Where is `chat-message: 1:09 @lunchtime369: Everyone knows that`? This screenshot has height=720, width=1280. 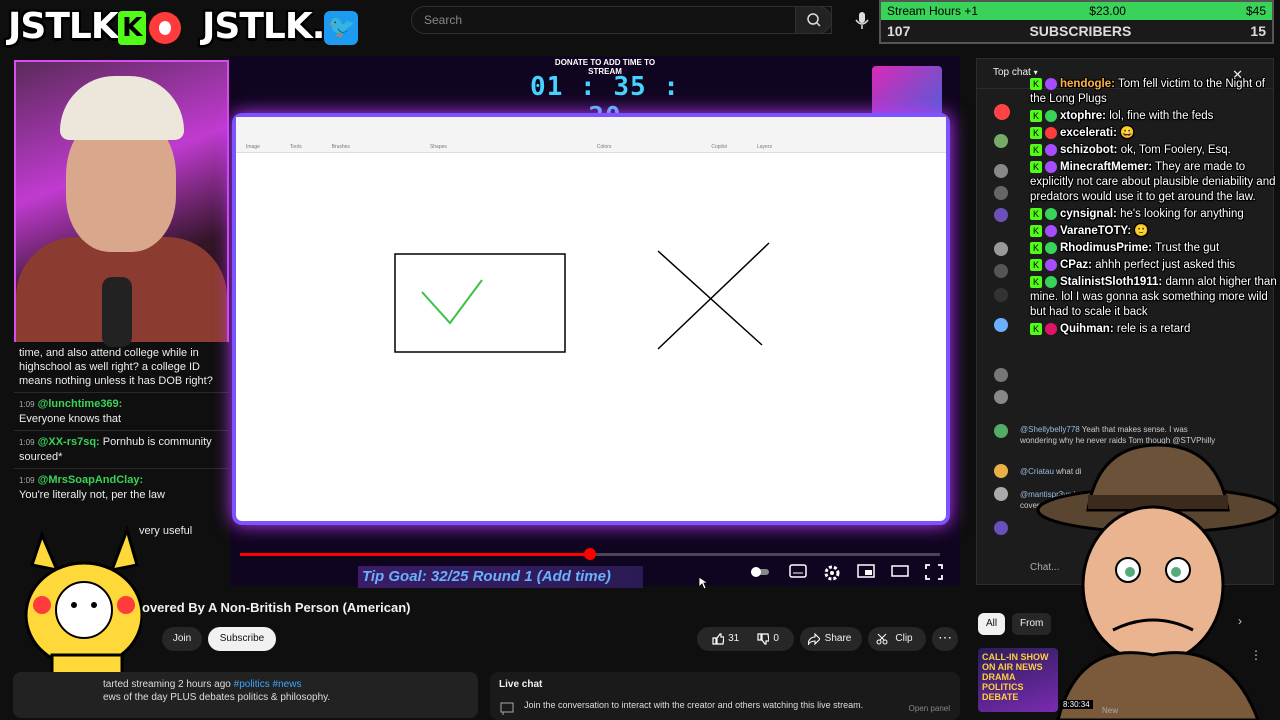 chat-message: 1:09 @lunchtime369: Everyone knows that is located at coordinates (121, 411).